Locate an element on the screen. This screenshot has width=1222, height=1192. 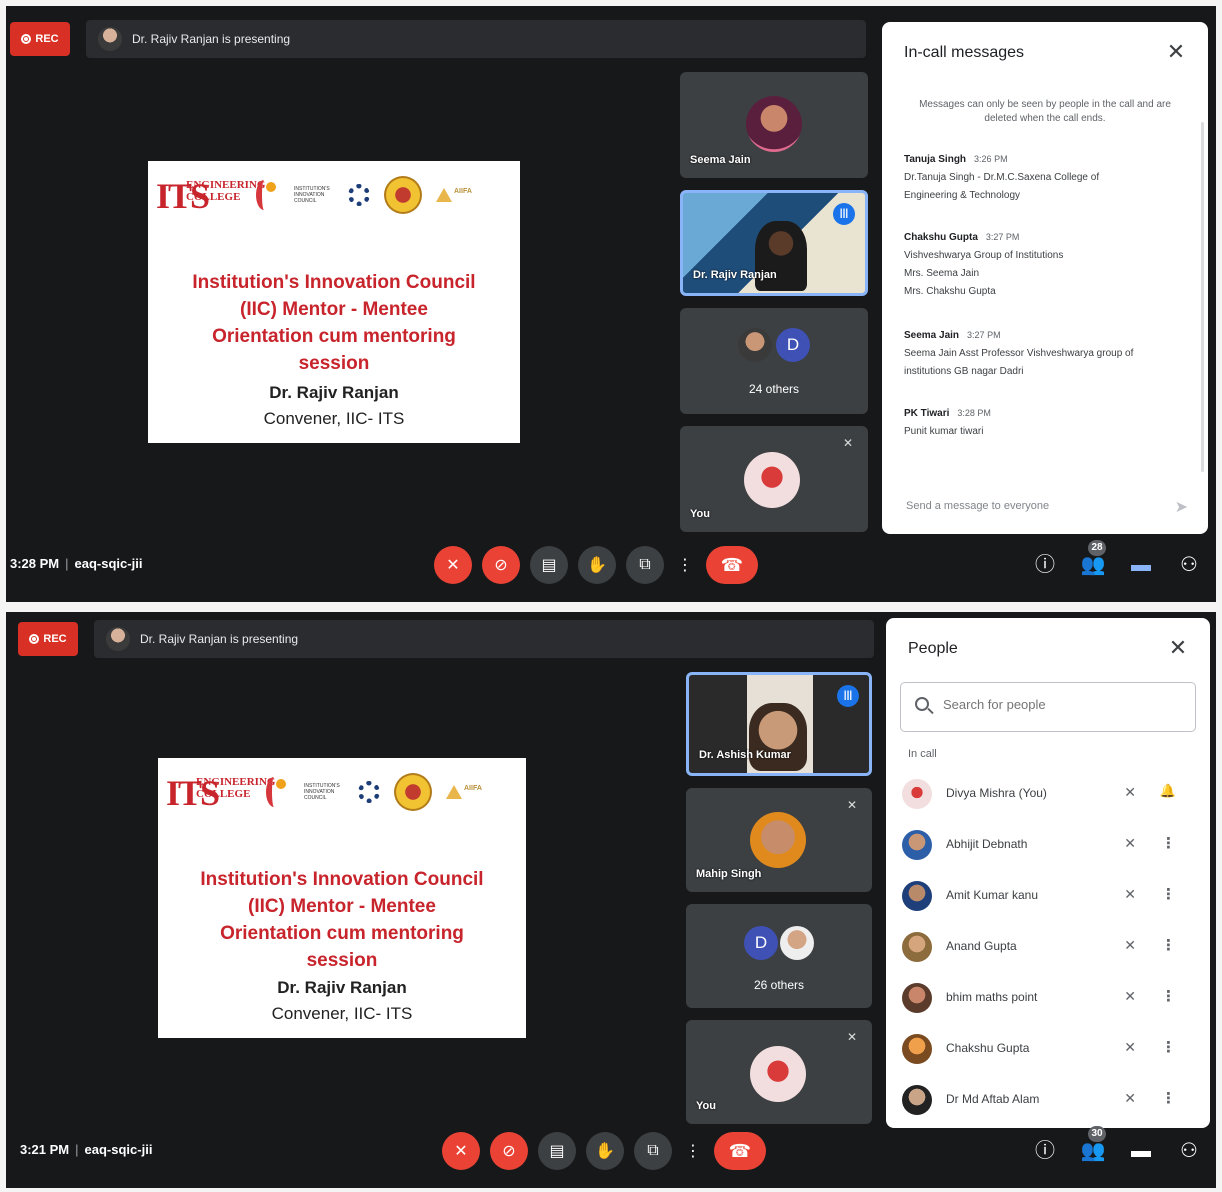
participant-name: Mahip Singh is located at coordinates (729, 874).